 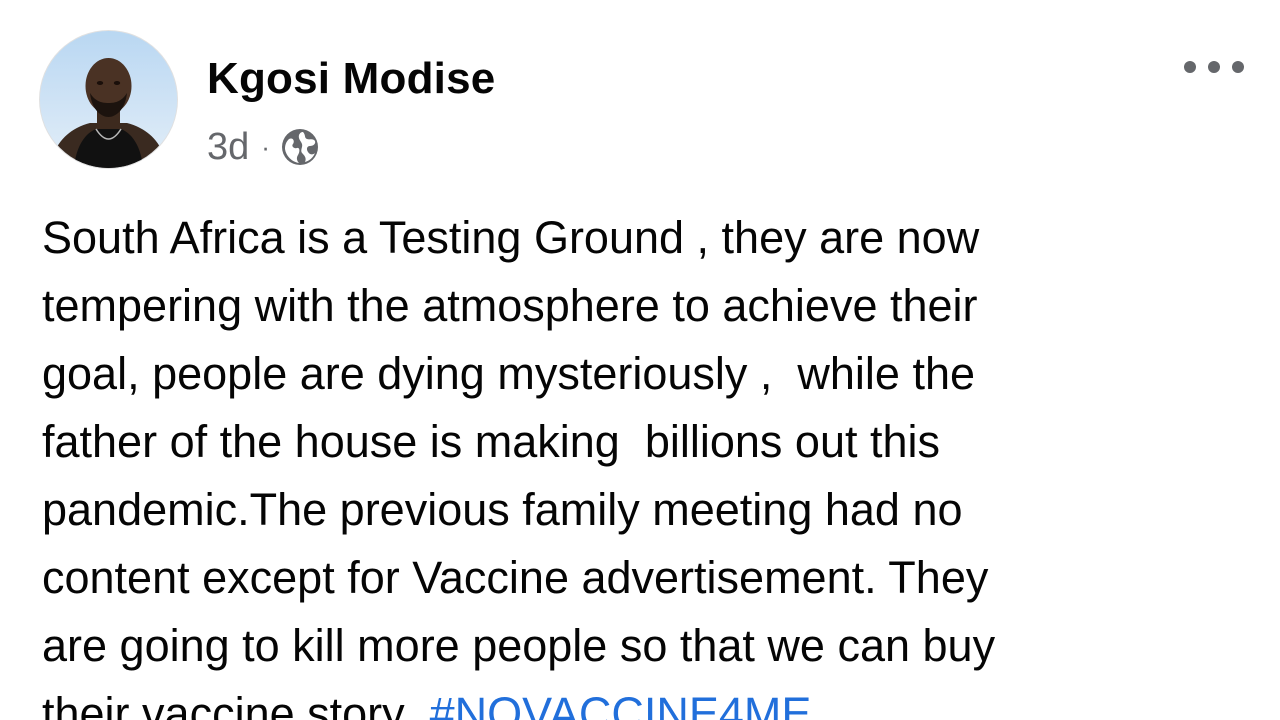 I want to click on post-timestamp: 3d, so click(x=228, y=147).